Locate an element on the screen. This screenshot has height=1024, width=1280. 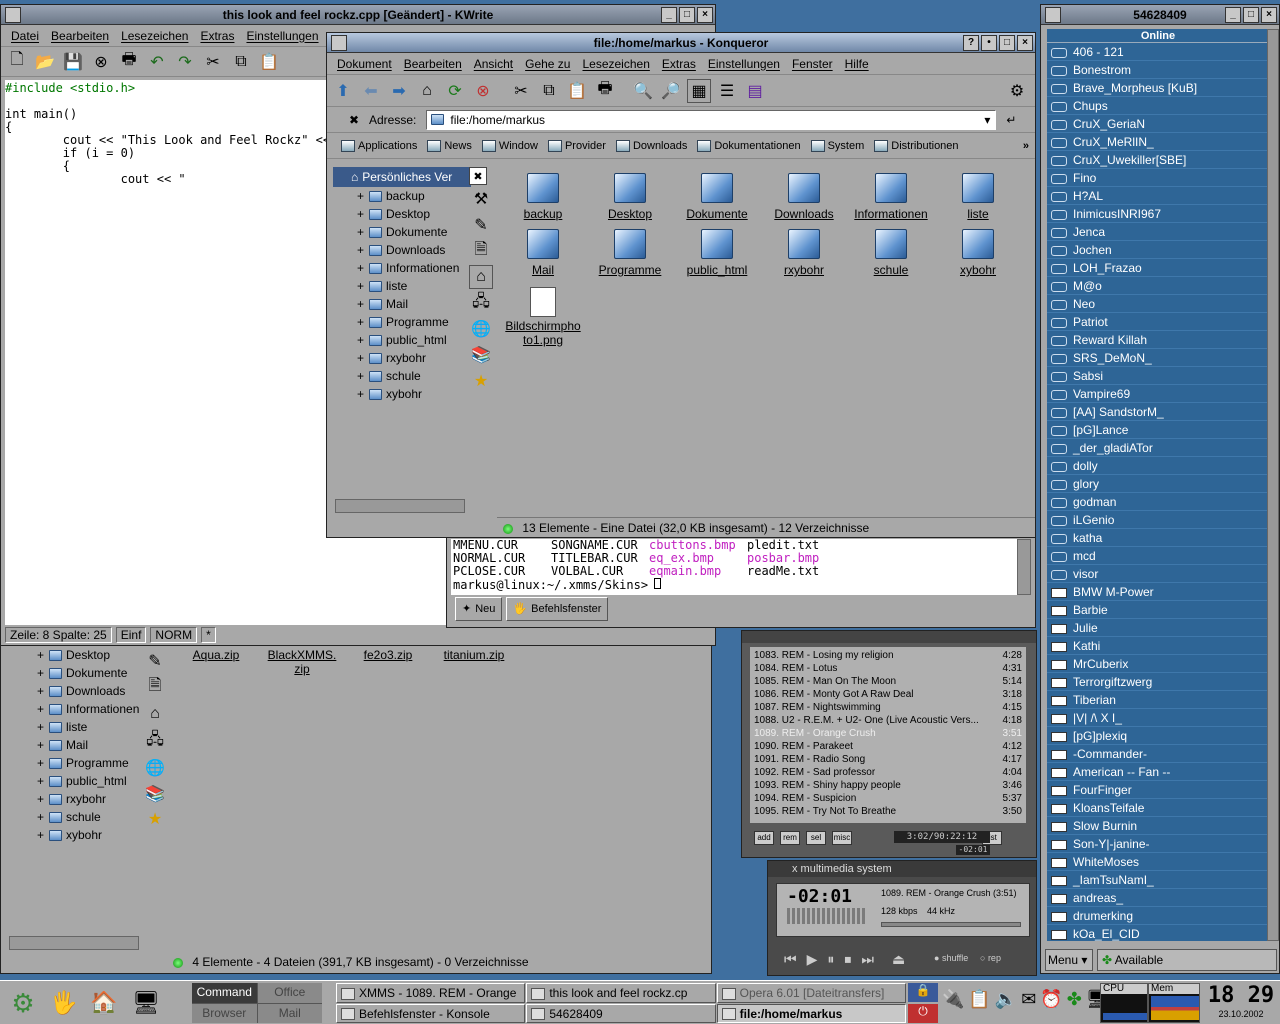
menu-item: Lesezeichen is located at coordinates (615, 64).